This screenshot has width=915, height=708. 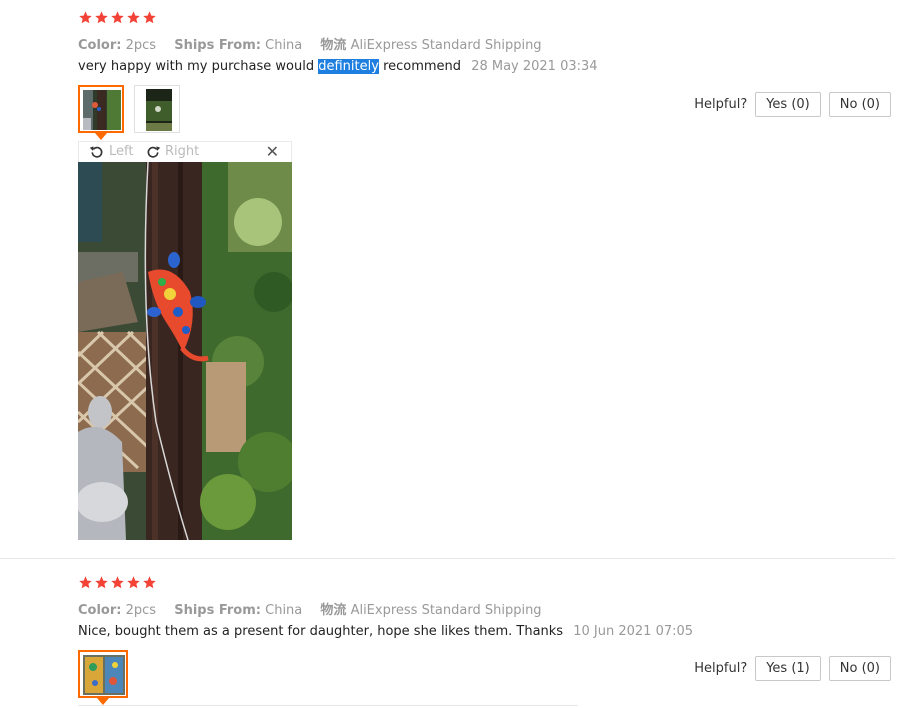 I want to click on photo-viewer-toolbar: Left Right ✕, so click(x=185, y=151).